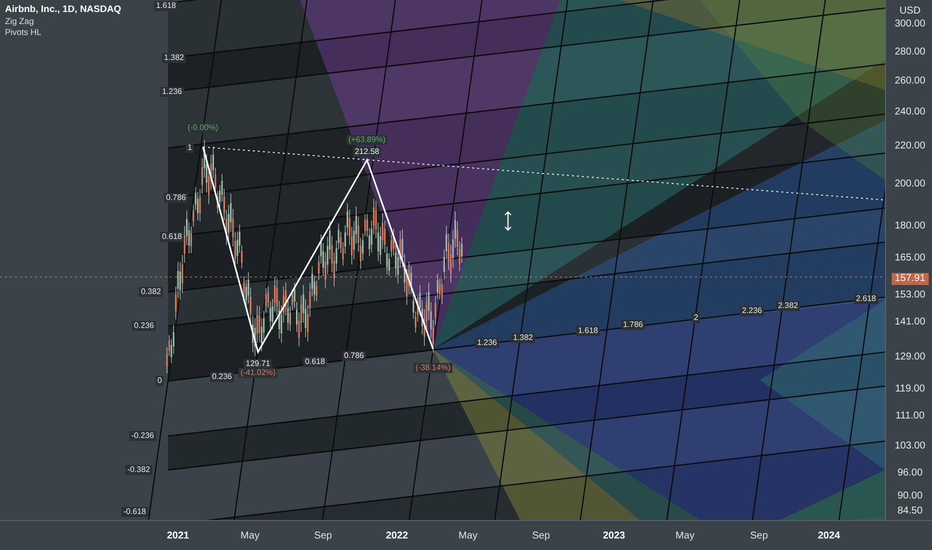 The image size is (932, 550). I want to click on pivot-change: (-0.00%), so click(203, 128).